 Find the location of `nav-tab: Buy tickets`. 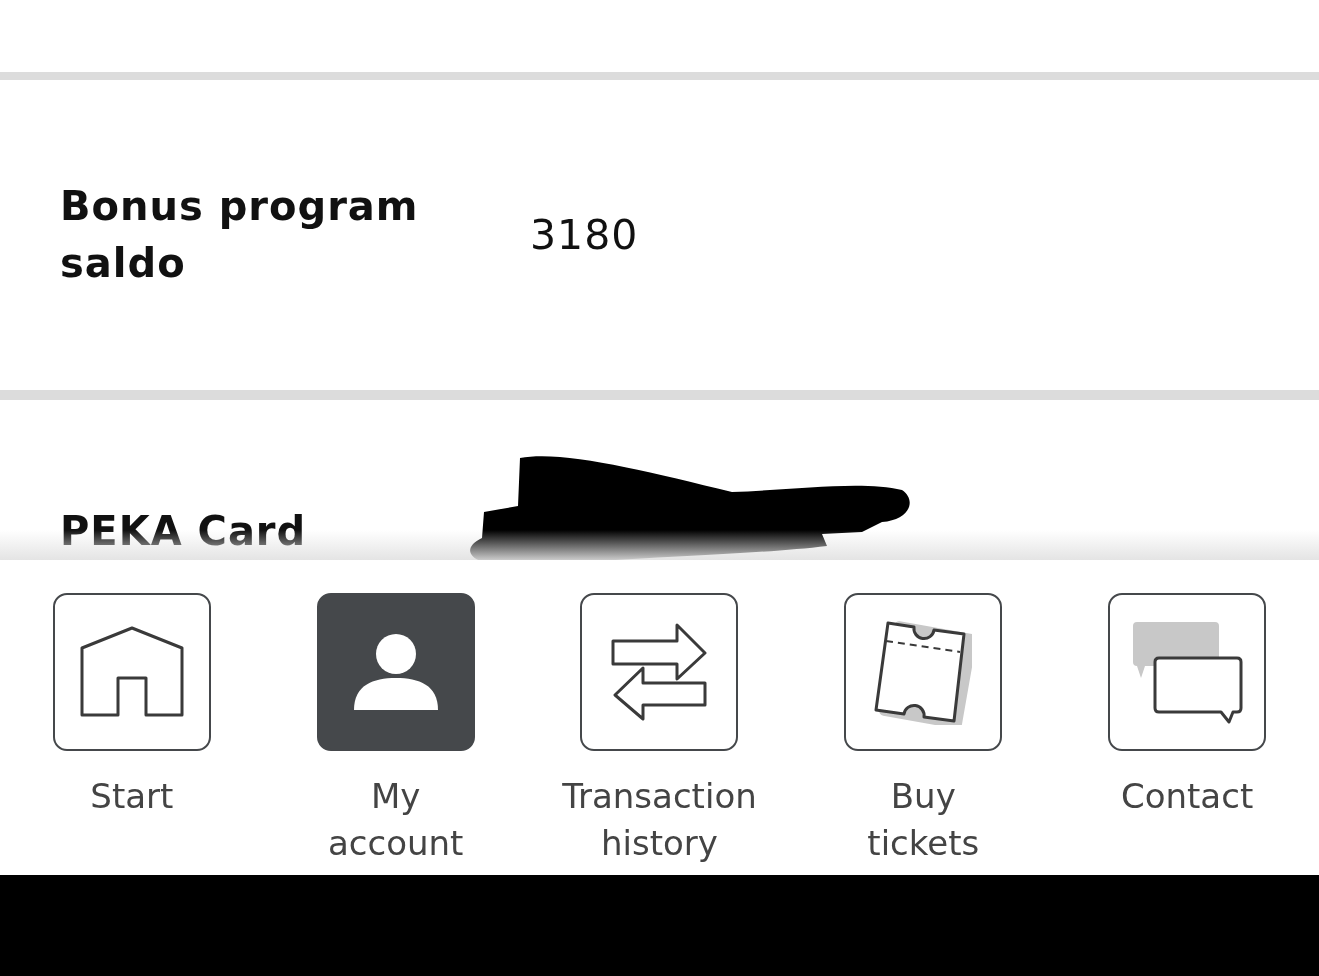

nav-tab: Buy tickets is located at coordinates (923, 717).